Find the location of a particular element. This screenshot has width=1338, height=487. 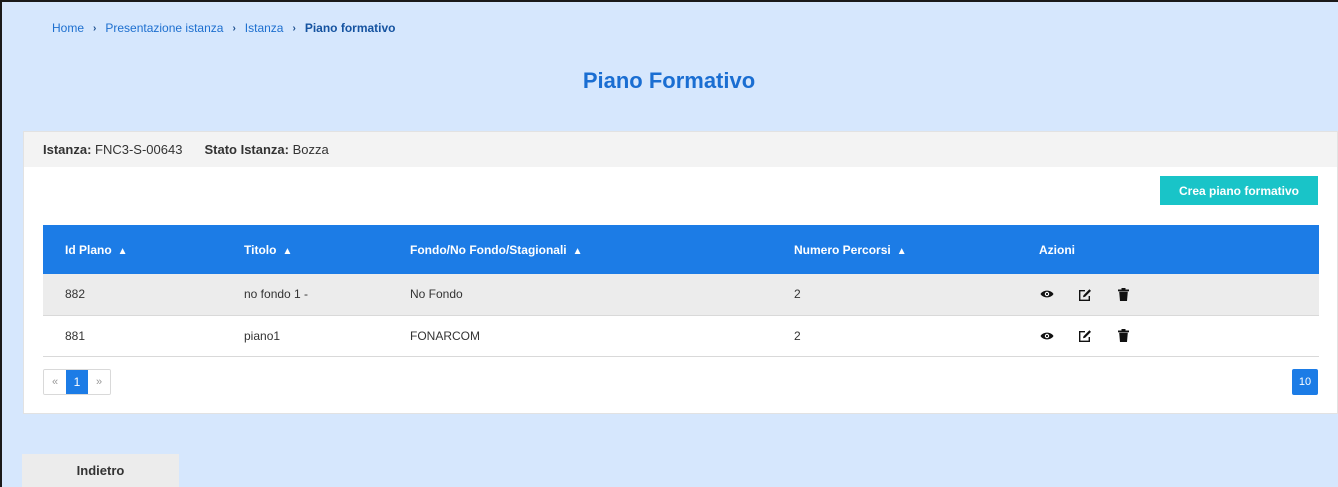

pagination-page: 1 is located at coordinates (77, 382).